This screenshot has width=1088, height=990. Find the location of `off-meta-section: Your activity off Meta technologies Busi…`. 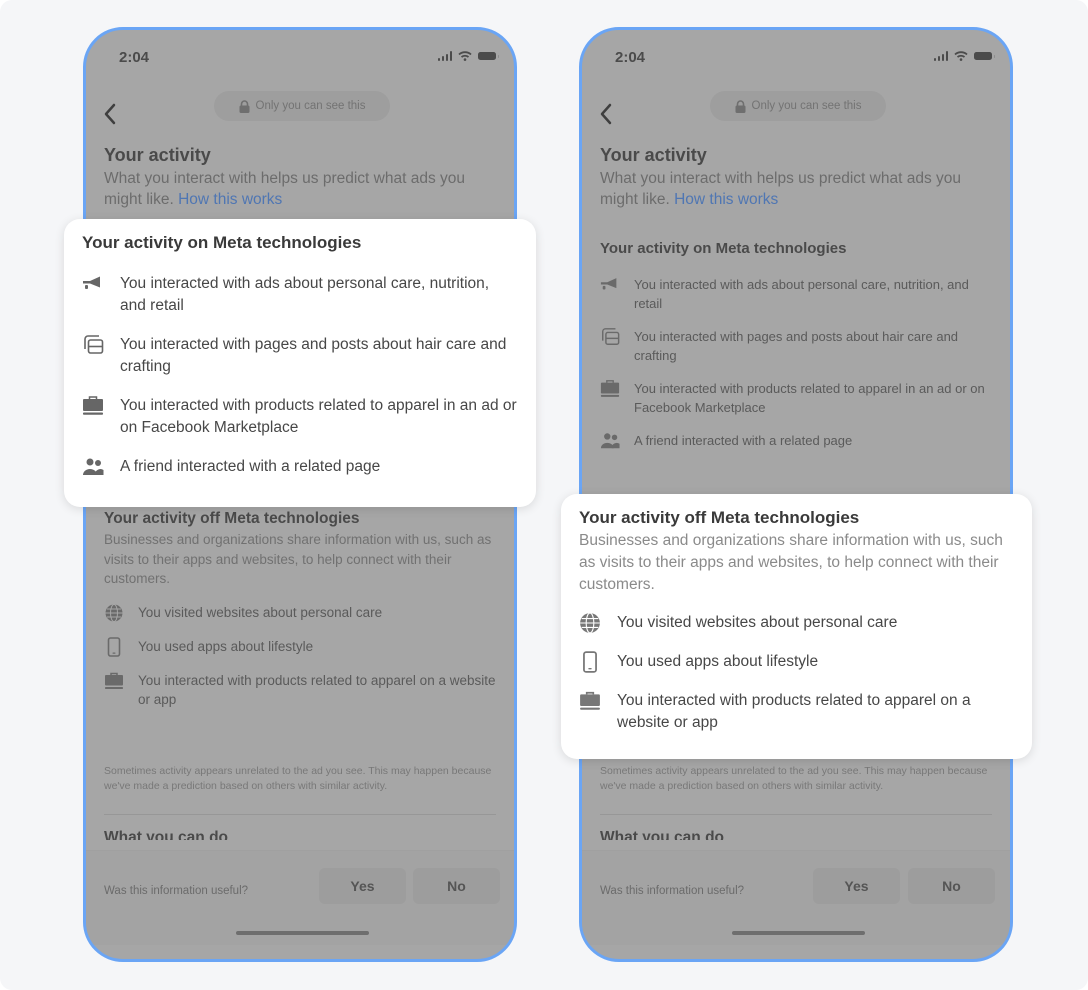

off-meta-section: Your activity off Meta technologies Busi… is located at coordinates (300, 609).